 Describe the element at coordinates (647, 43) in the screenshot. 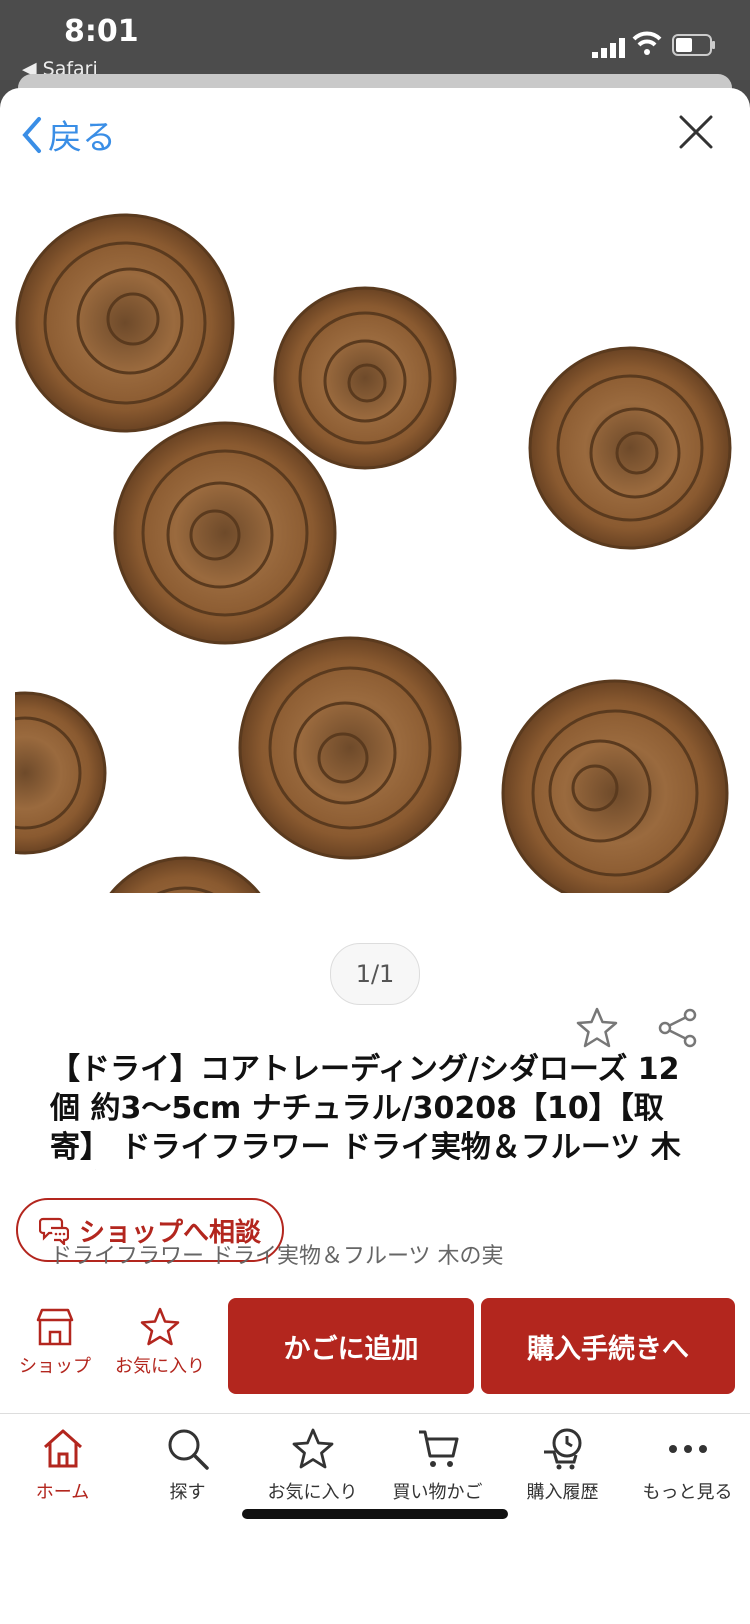

I see `wifi-icon` at that location.